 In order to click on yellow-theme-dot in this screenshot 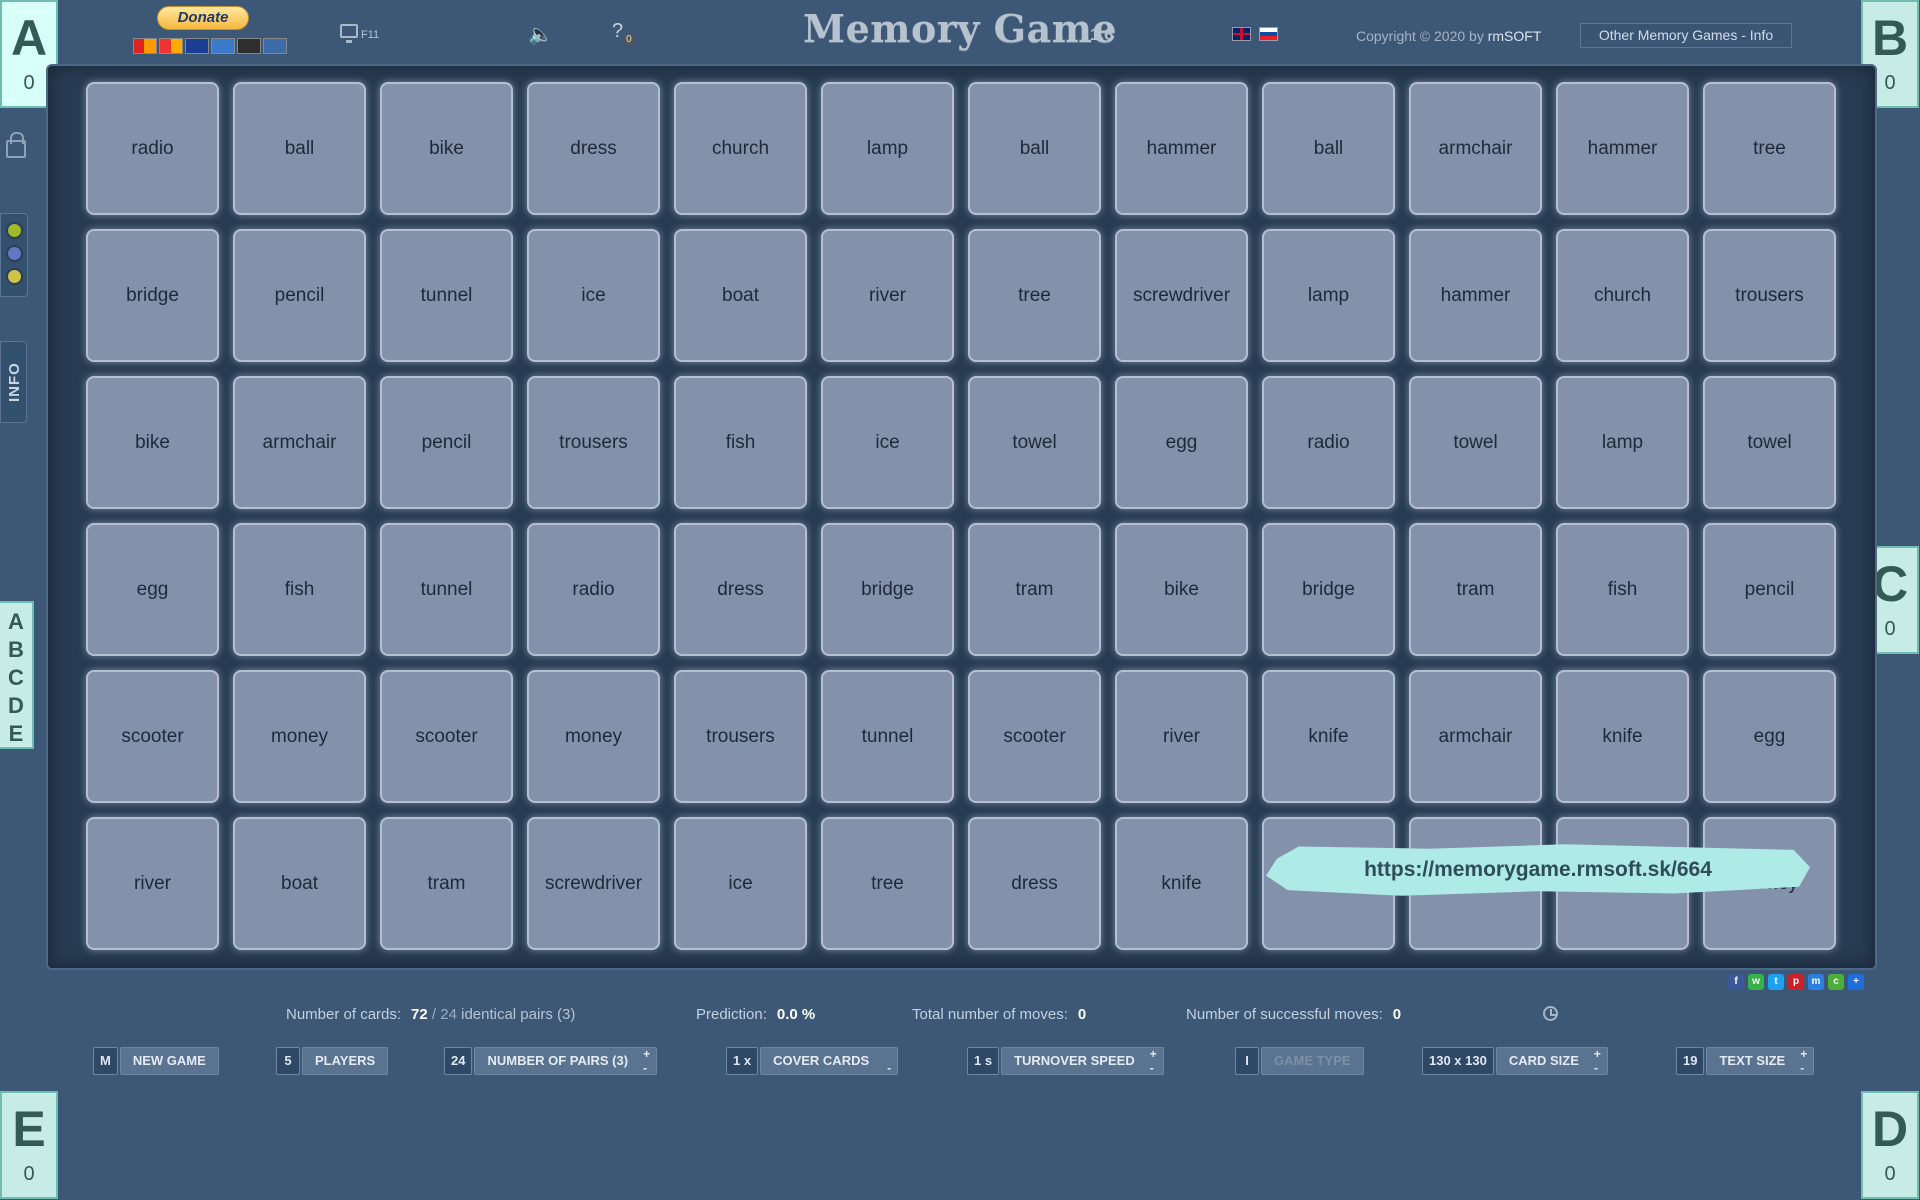, I will do `click(14, 276)`.